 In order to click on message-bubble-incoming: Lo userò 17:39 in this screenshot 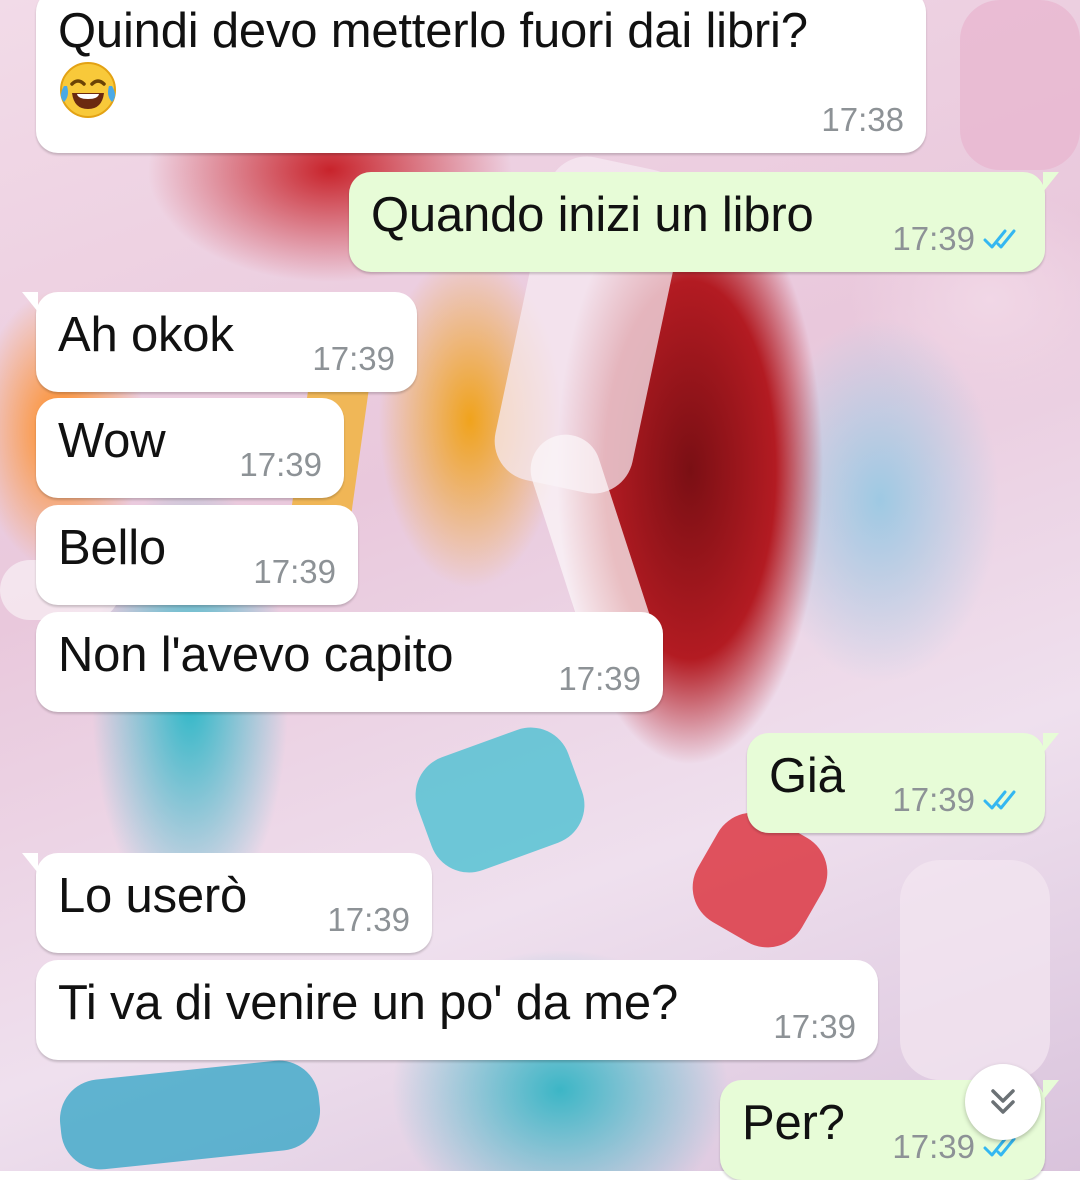, I will do `click(227, 903)`.